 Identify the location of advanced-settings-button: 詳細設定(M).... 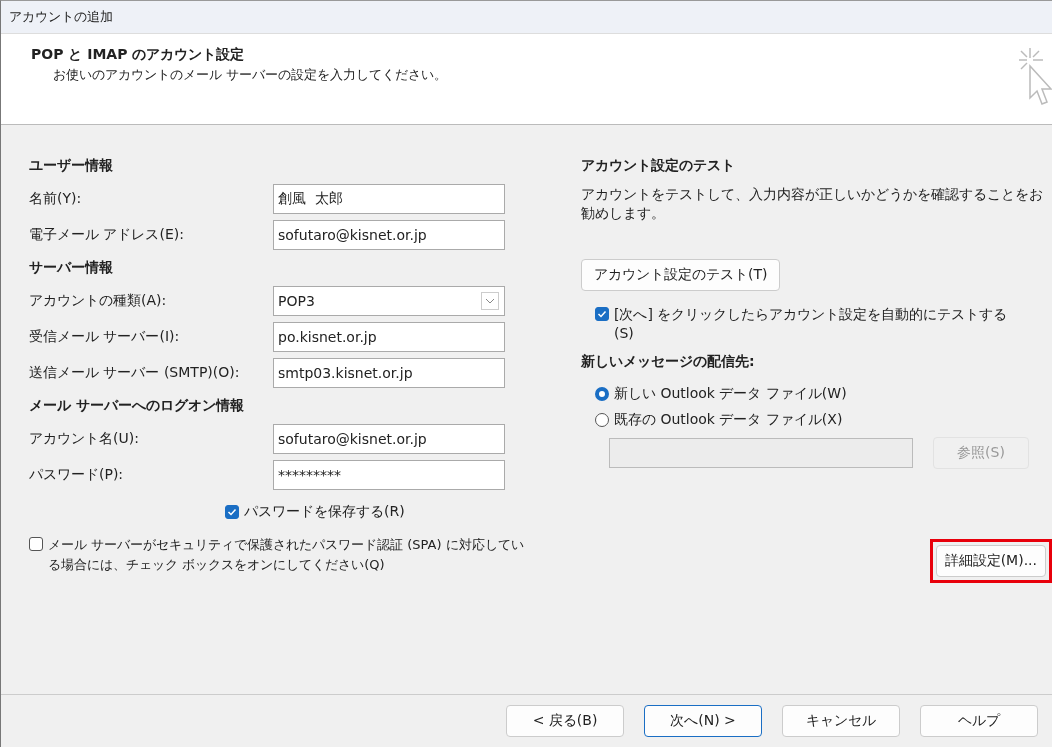
(990, 561).